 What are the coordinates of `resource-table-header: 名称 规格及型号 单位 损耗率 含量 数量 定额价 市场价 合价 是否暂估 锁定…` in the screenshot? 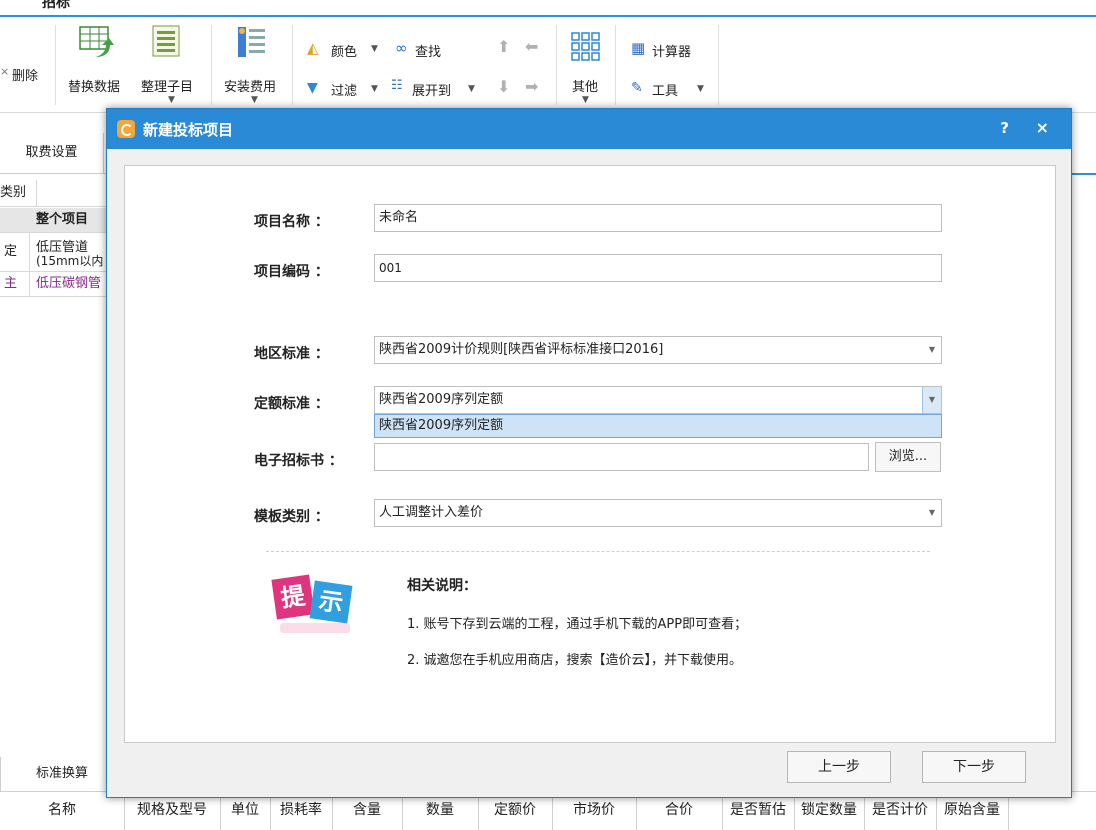 It's located at (505, 813).